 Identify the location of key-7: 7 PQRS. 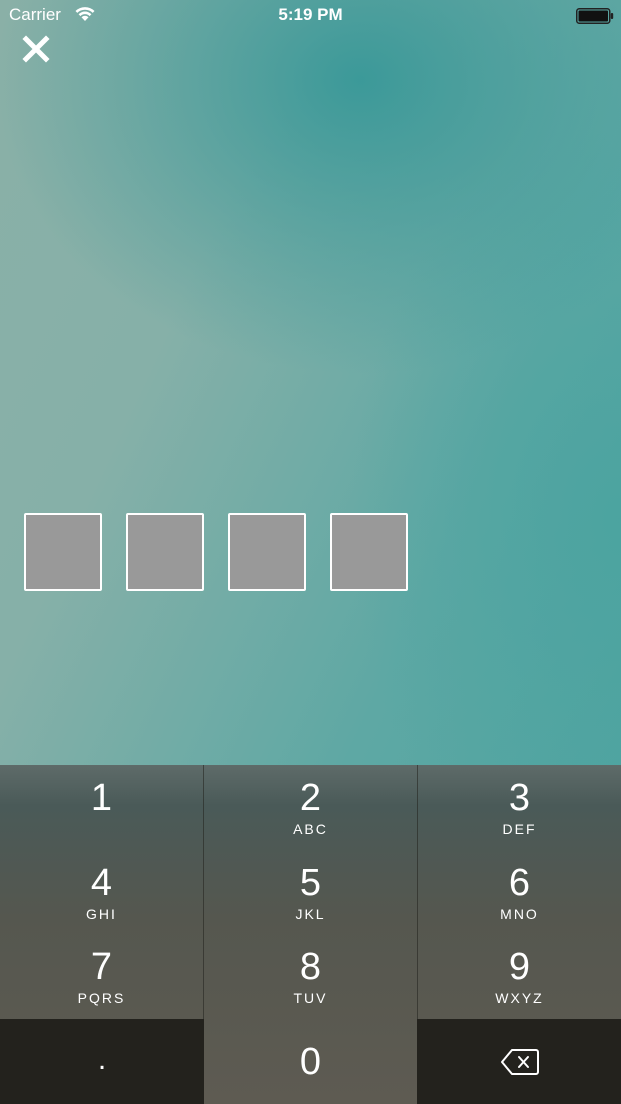
(101, 976).